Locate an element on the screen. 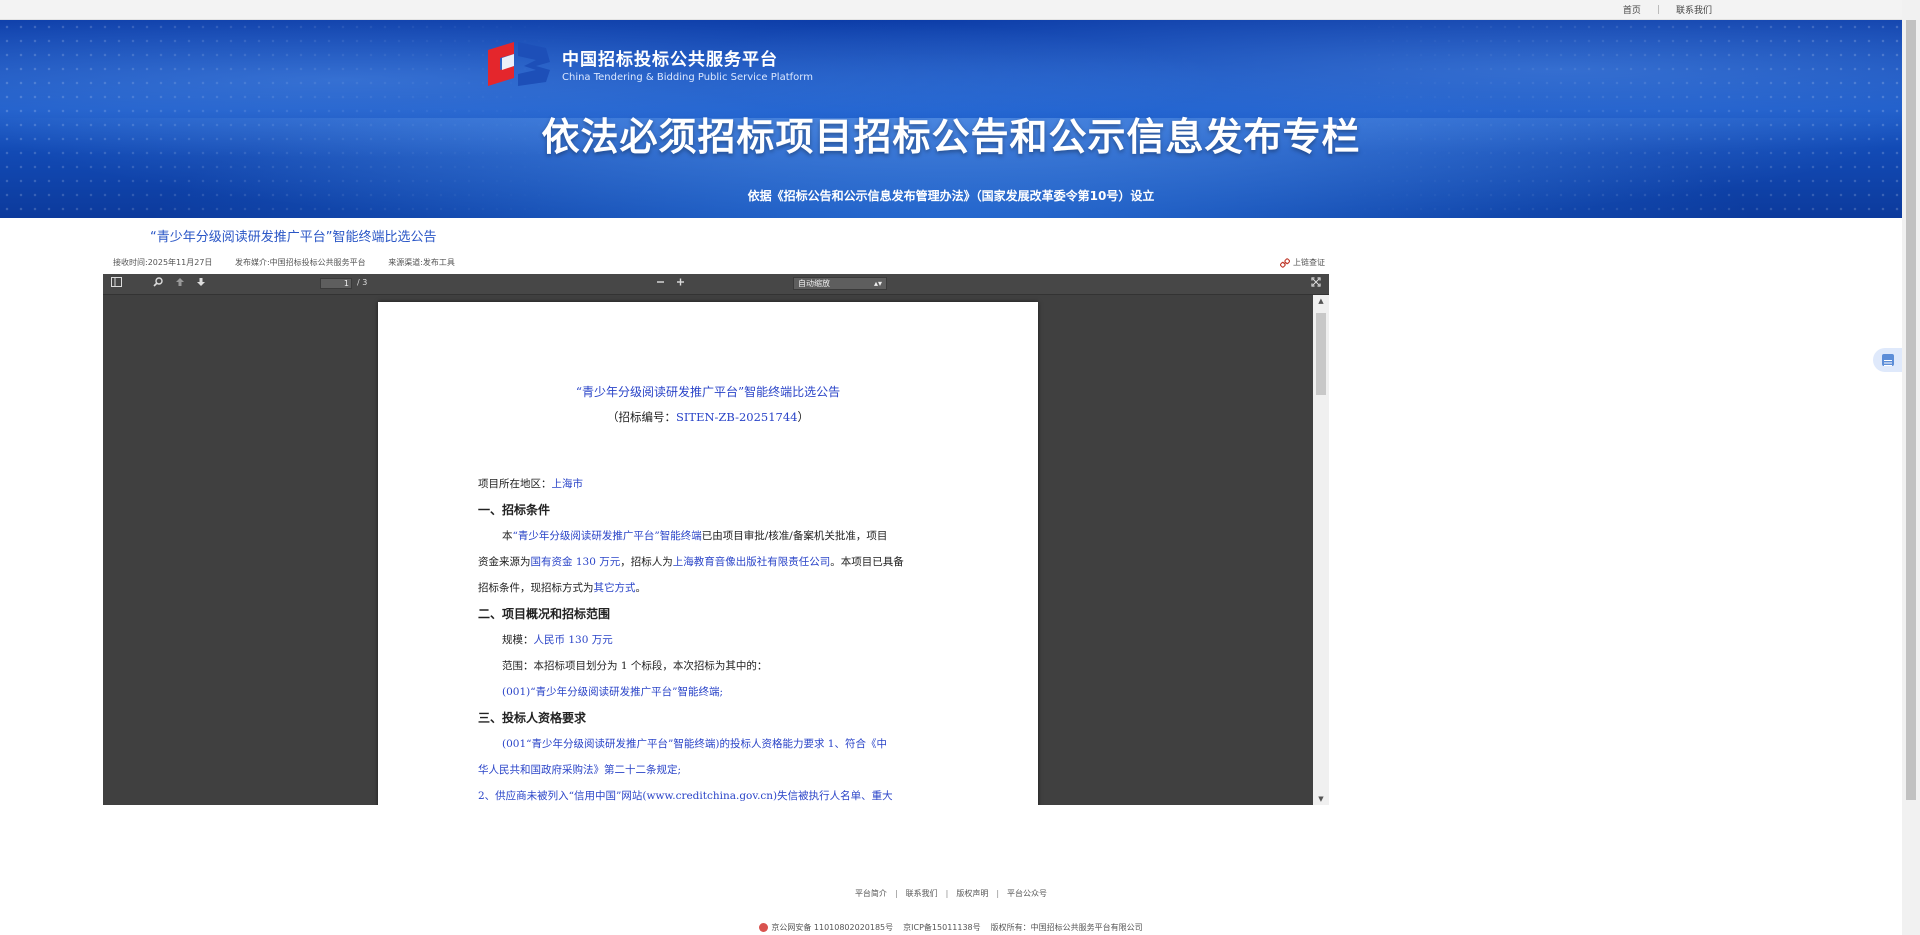  tender-number-prefix: （招标编号： is located at coordinates (641, 417).